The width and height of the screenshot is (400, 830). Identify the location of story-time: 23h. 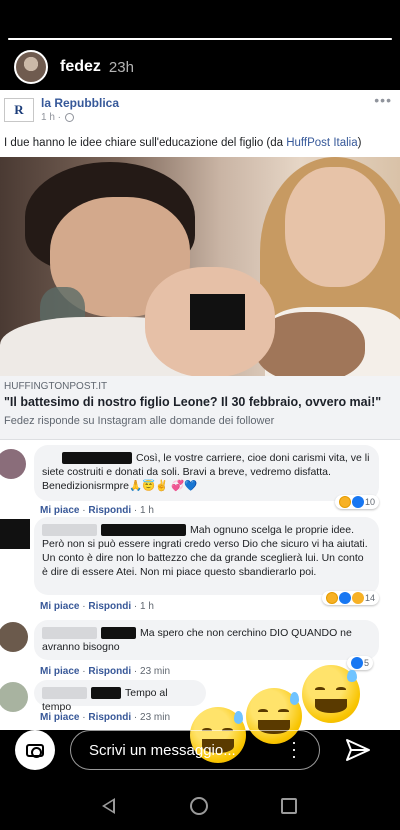
(121, 67).